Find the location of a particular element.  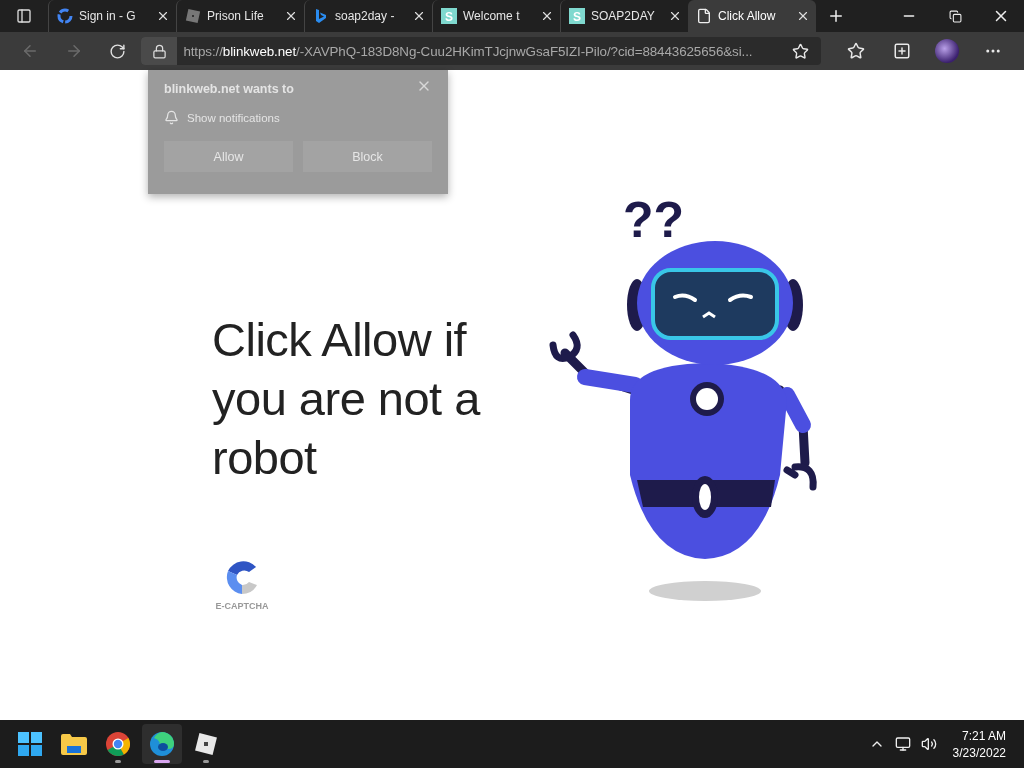

browser-tab: Click Allow is located at coordinates (752, 16).